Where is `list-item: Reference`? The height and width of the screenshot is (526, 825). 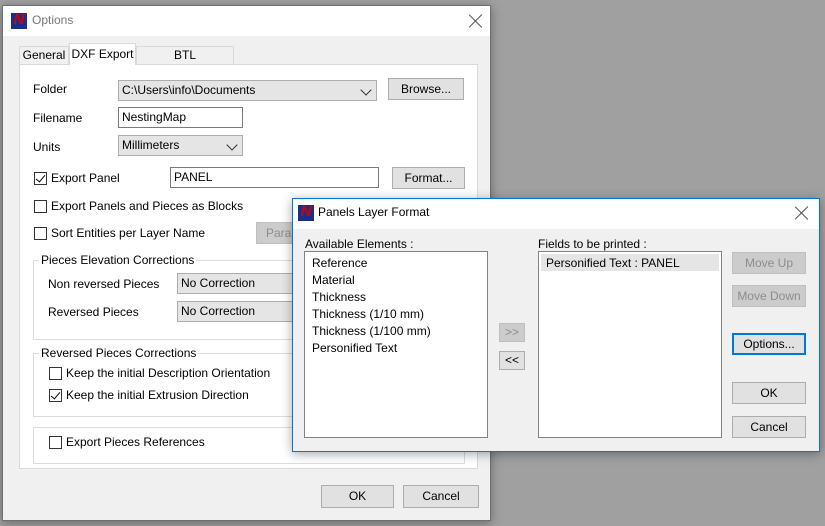
list-item: Reference is located at coordinates (339, 263).